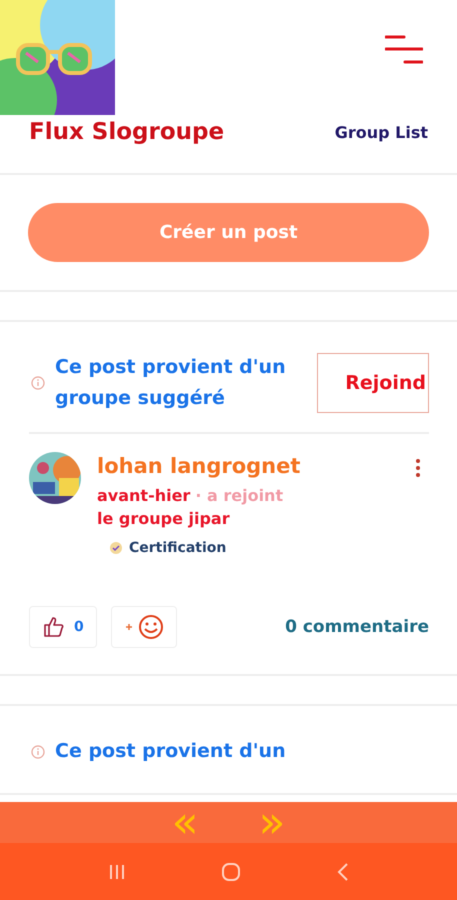 This screenshot has width=457, height=900. Describe the element at coordinates (117, 872) in the screenshot. I see `recent-apps-icon` at that location.